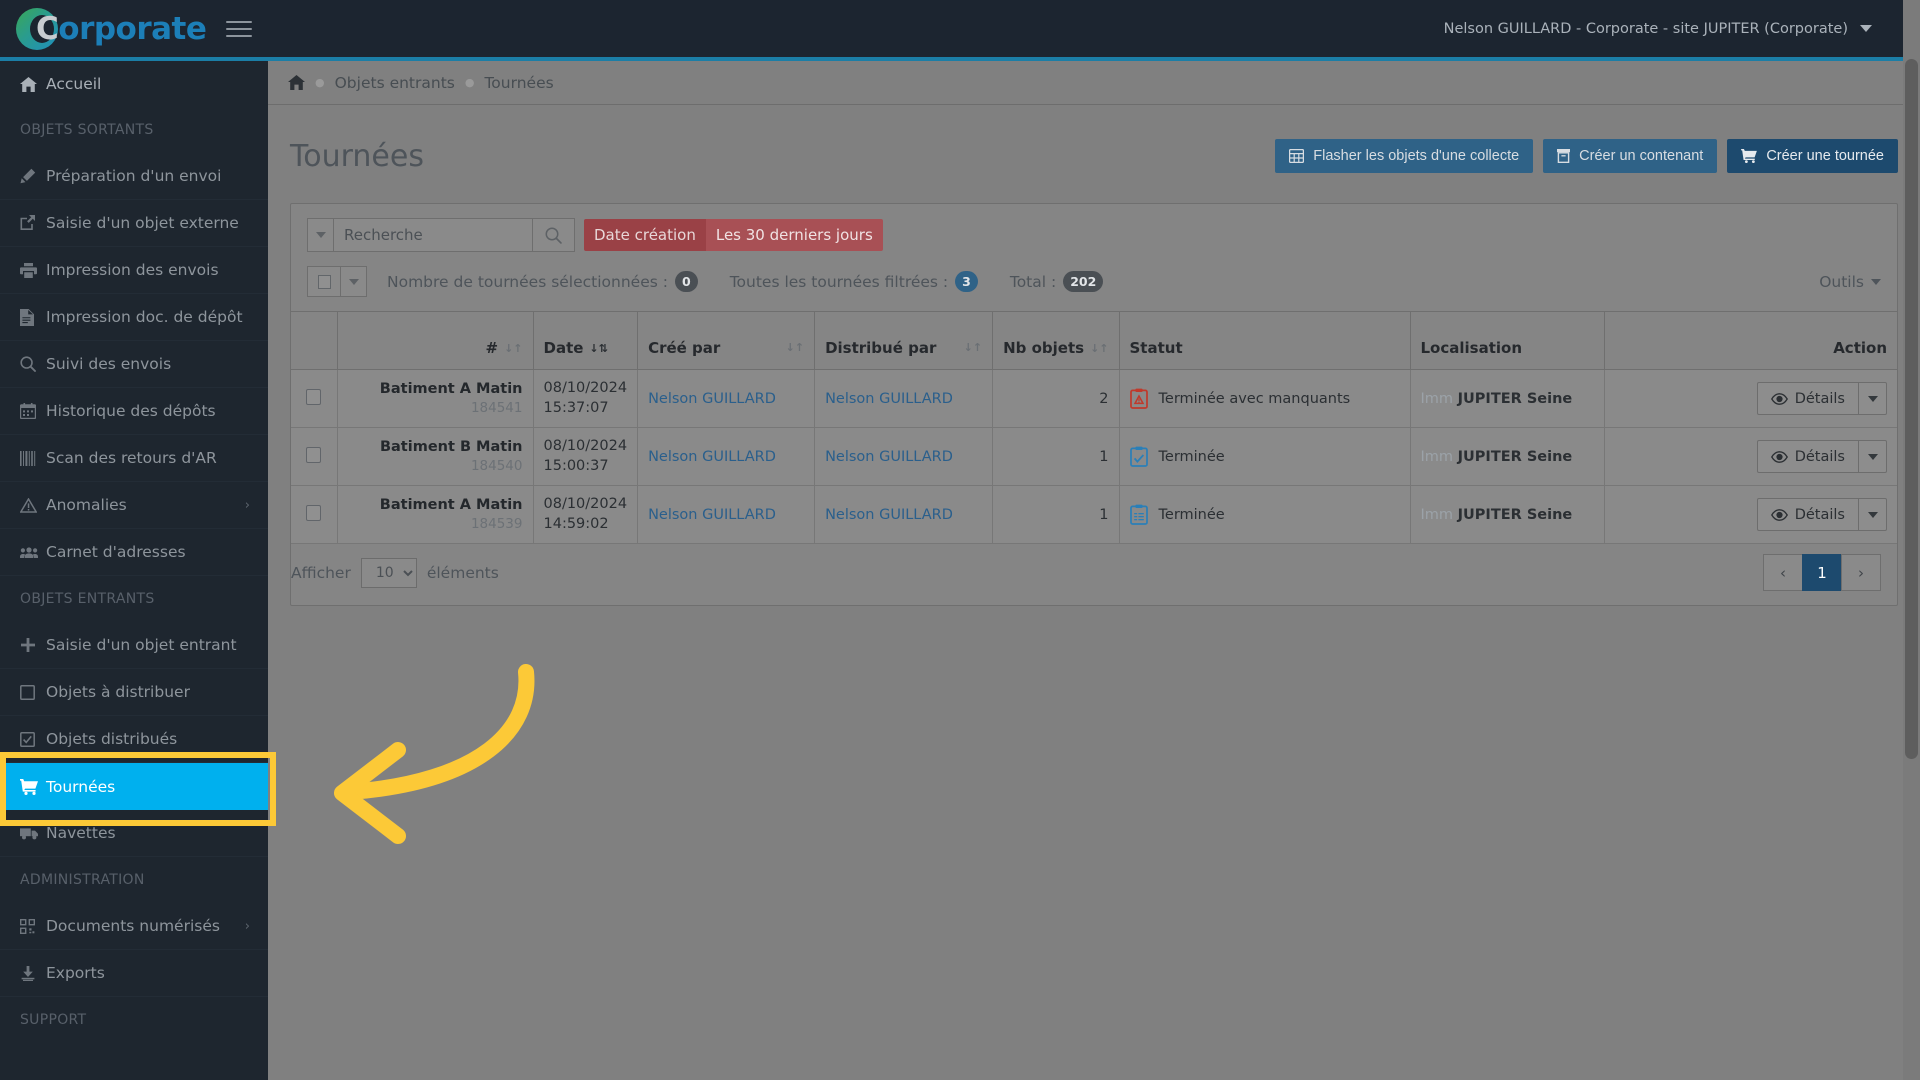 The height and width of the screenshot is (1080, 1920). Describe the element at coordinates (1515, 514) in the screenshot. I see `row-location-name: JUPITER Seine` at that location.